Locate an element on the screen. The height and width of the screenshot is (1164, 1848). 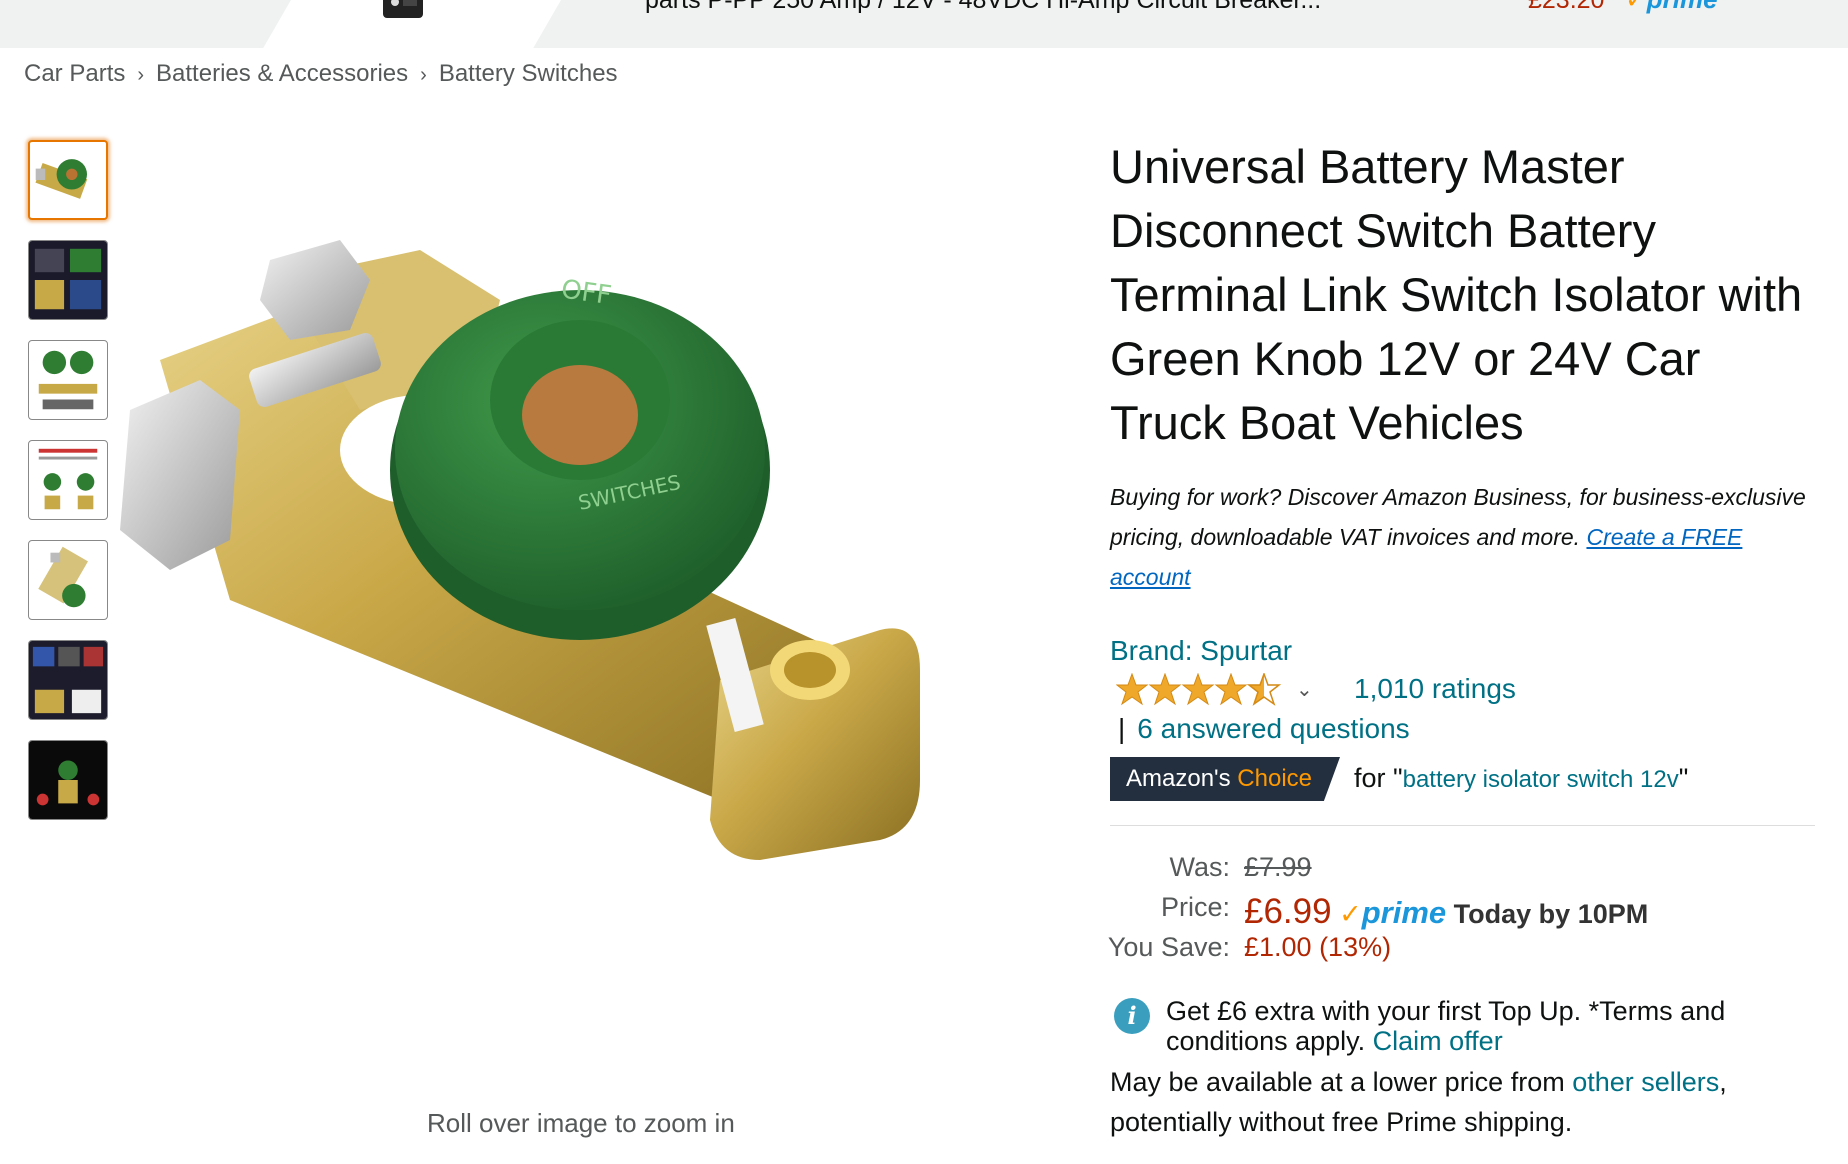
badge-prefix: Amazon's is located at coordinates (1178, 778).